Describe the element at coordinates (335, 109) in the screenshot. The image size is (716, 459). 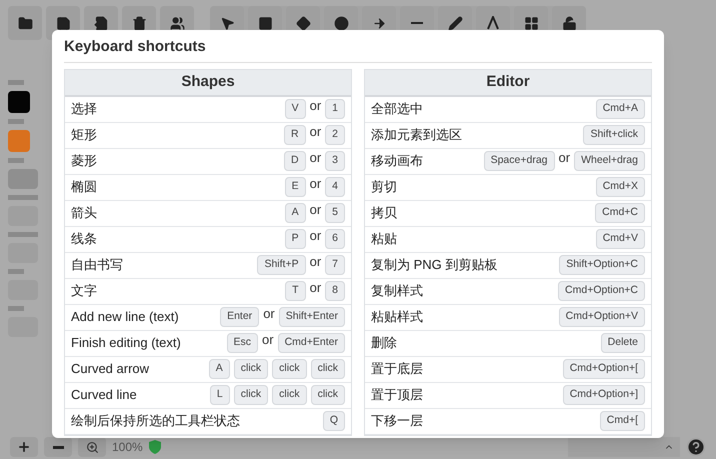
I see `key-badge: 1` at that location.